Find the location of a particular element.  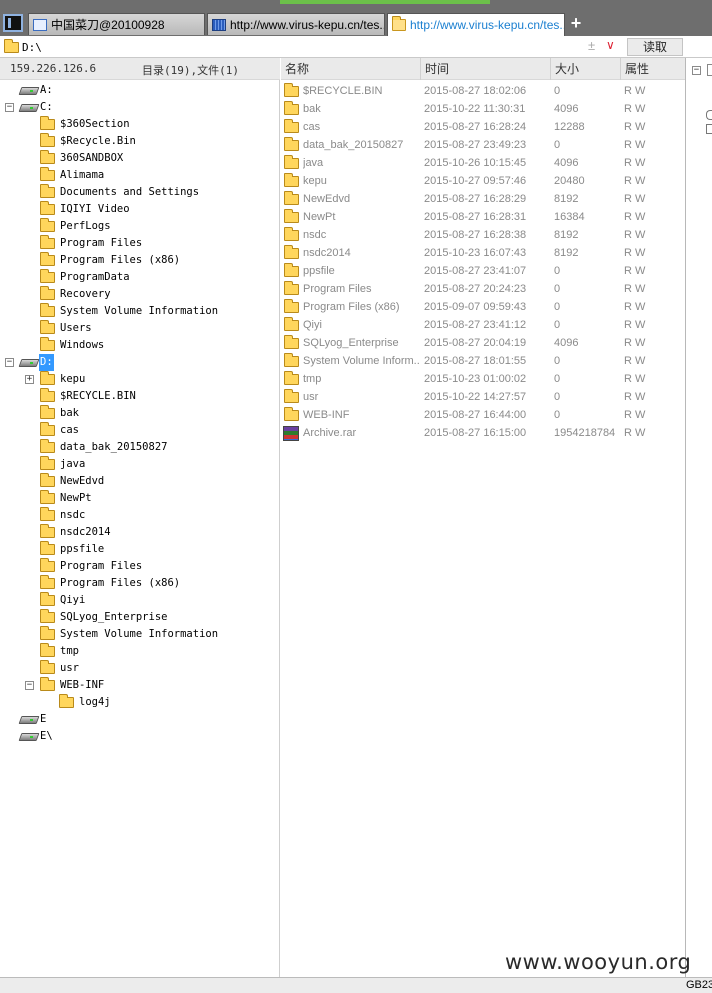

tree-node: PerfLogs is located at coordinates (155, 226).